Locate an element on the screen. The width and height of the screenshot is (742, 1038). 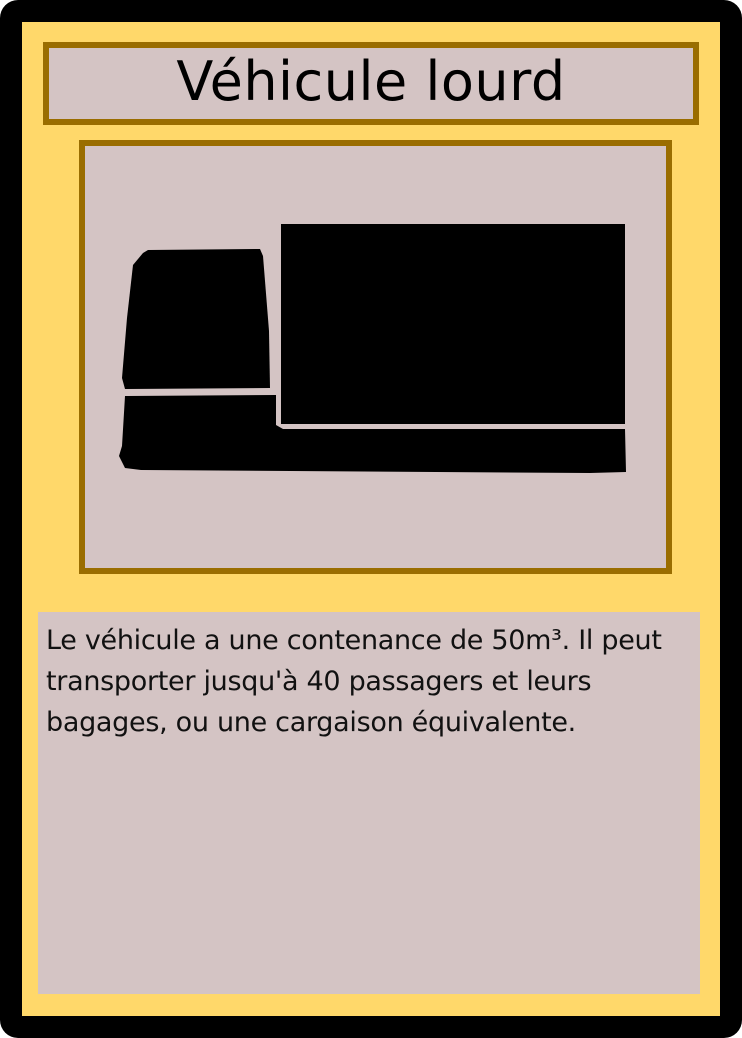
card-title-banner: Véhicule lourd is located at coordinates (371, 83).